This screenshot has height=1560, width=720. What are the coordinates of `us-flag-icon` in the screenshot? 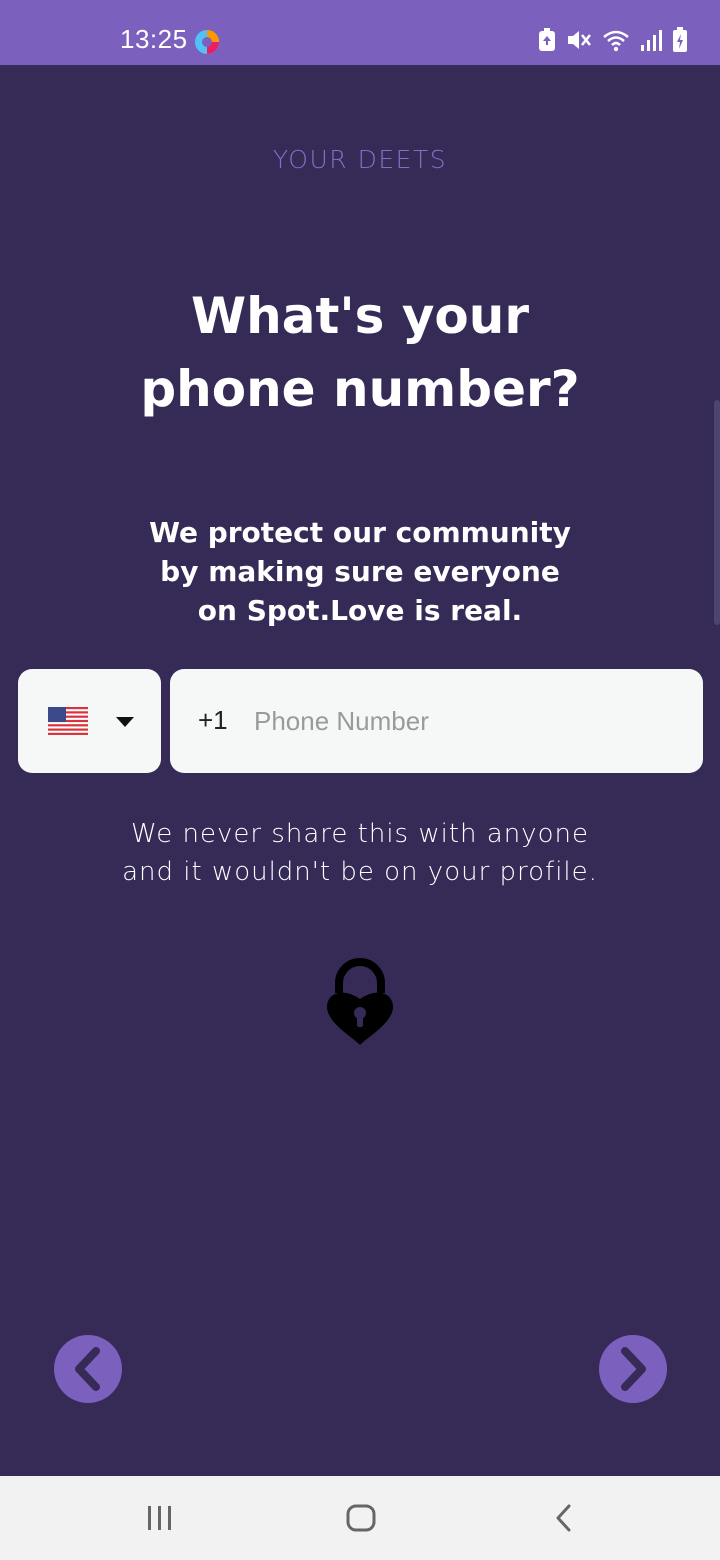 It's located at (68, 721).